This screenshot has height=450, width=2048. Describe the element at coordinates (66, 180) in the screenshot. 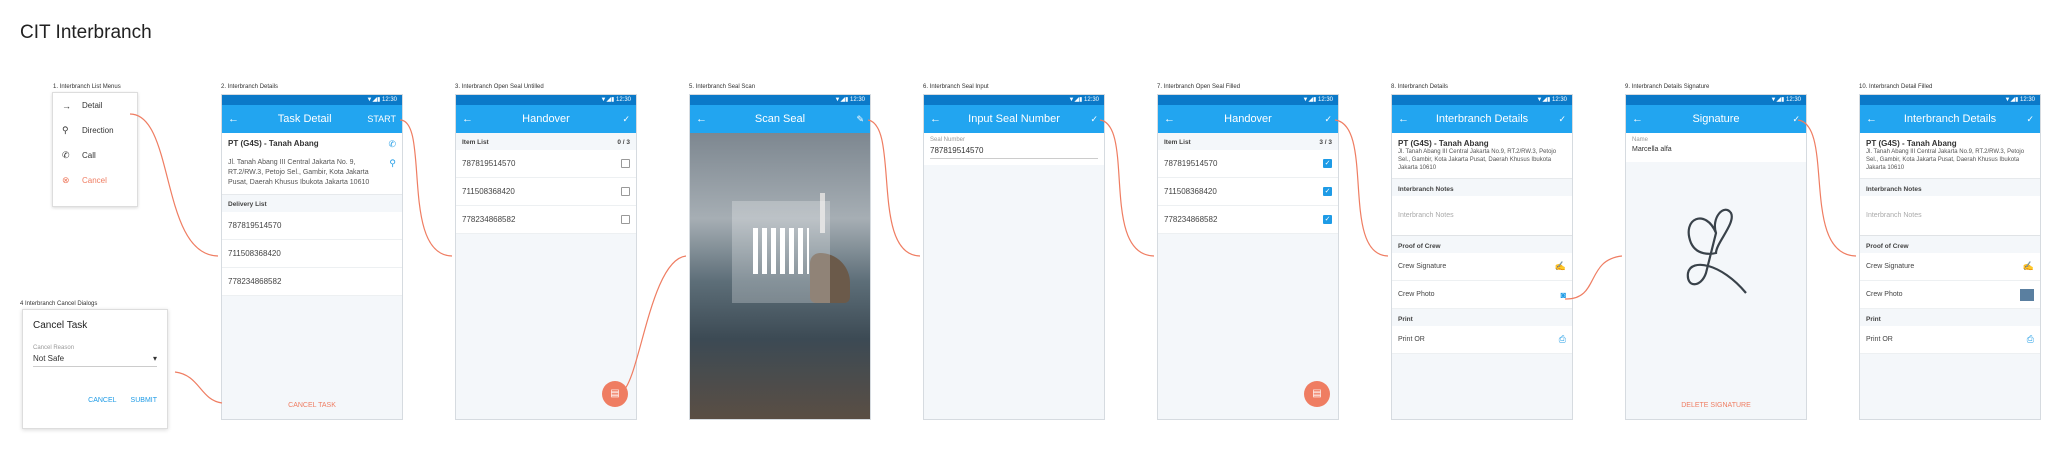

I see `cancel-icon: ⊗` at that location.